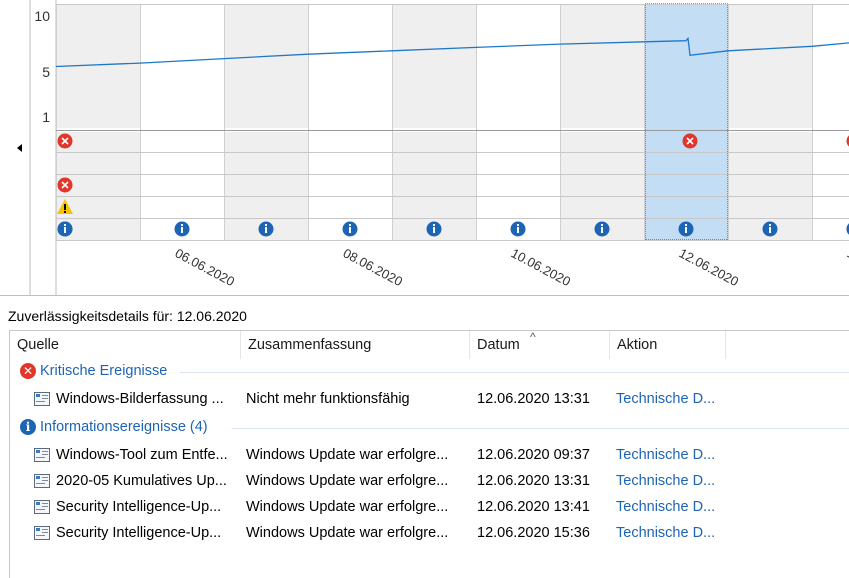  I want to click on list-header: Quelle Zusammenfassung Datum ^ Aktion, so click(429, 345).